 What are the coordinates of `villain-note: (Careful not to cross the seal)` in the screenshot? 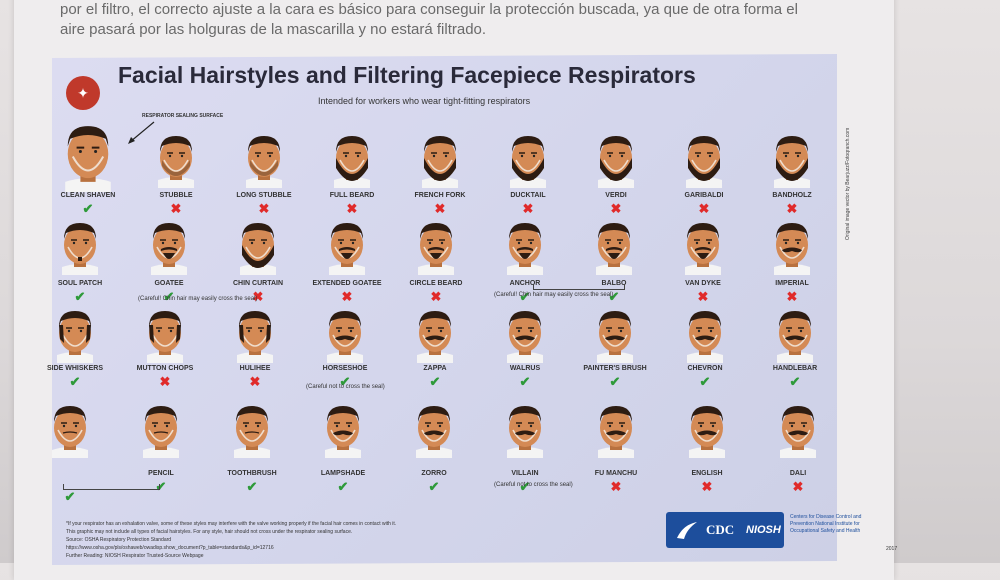 It's located at (533, 485).